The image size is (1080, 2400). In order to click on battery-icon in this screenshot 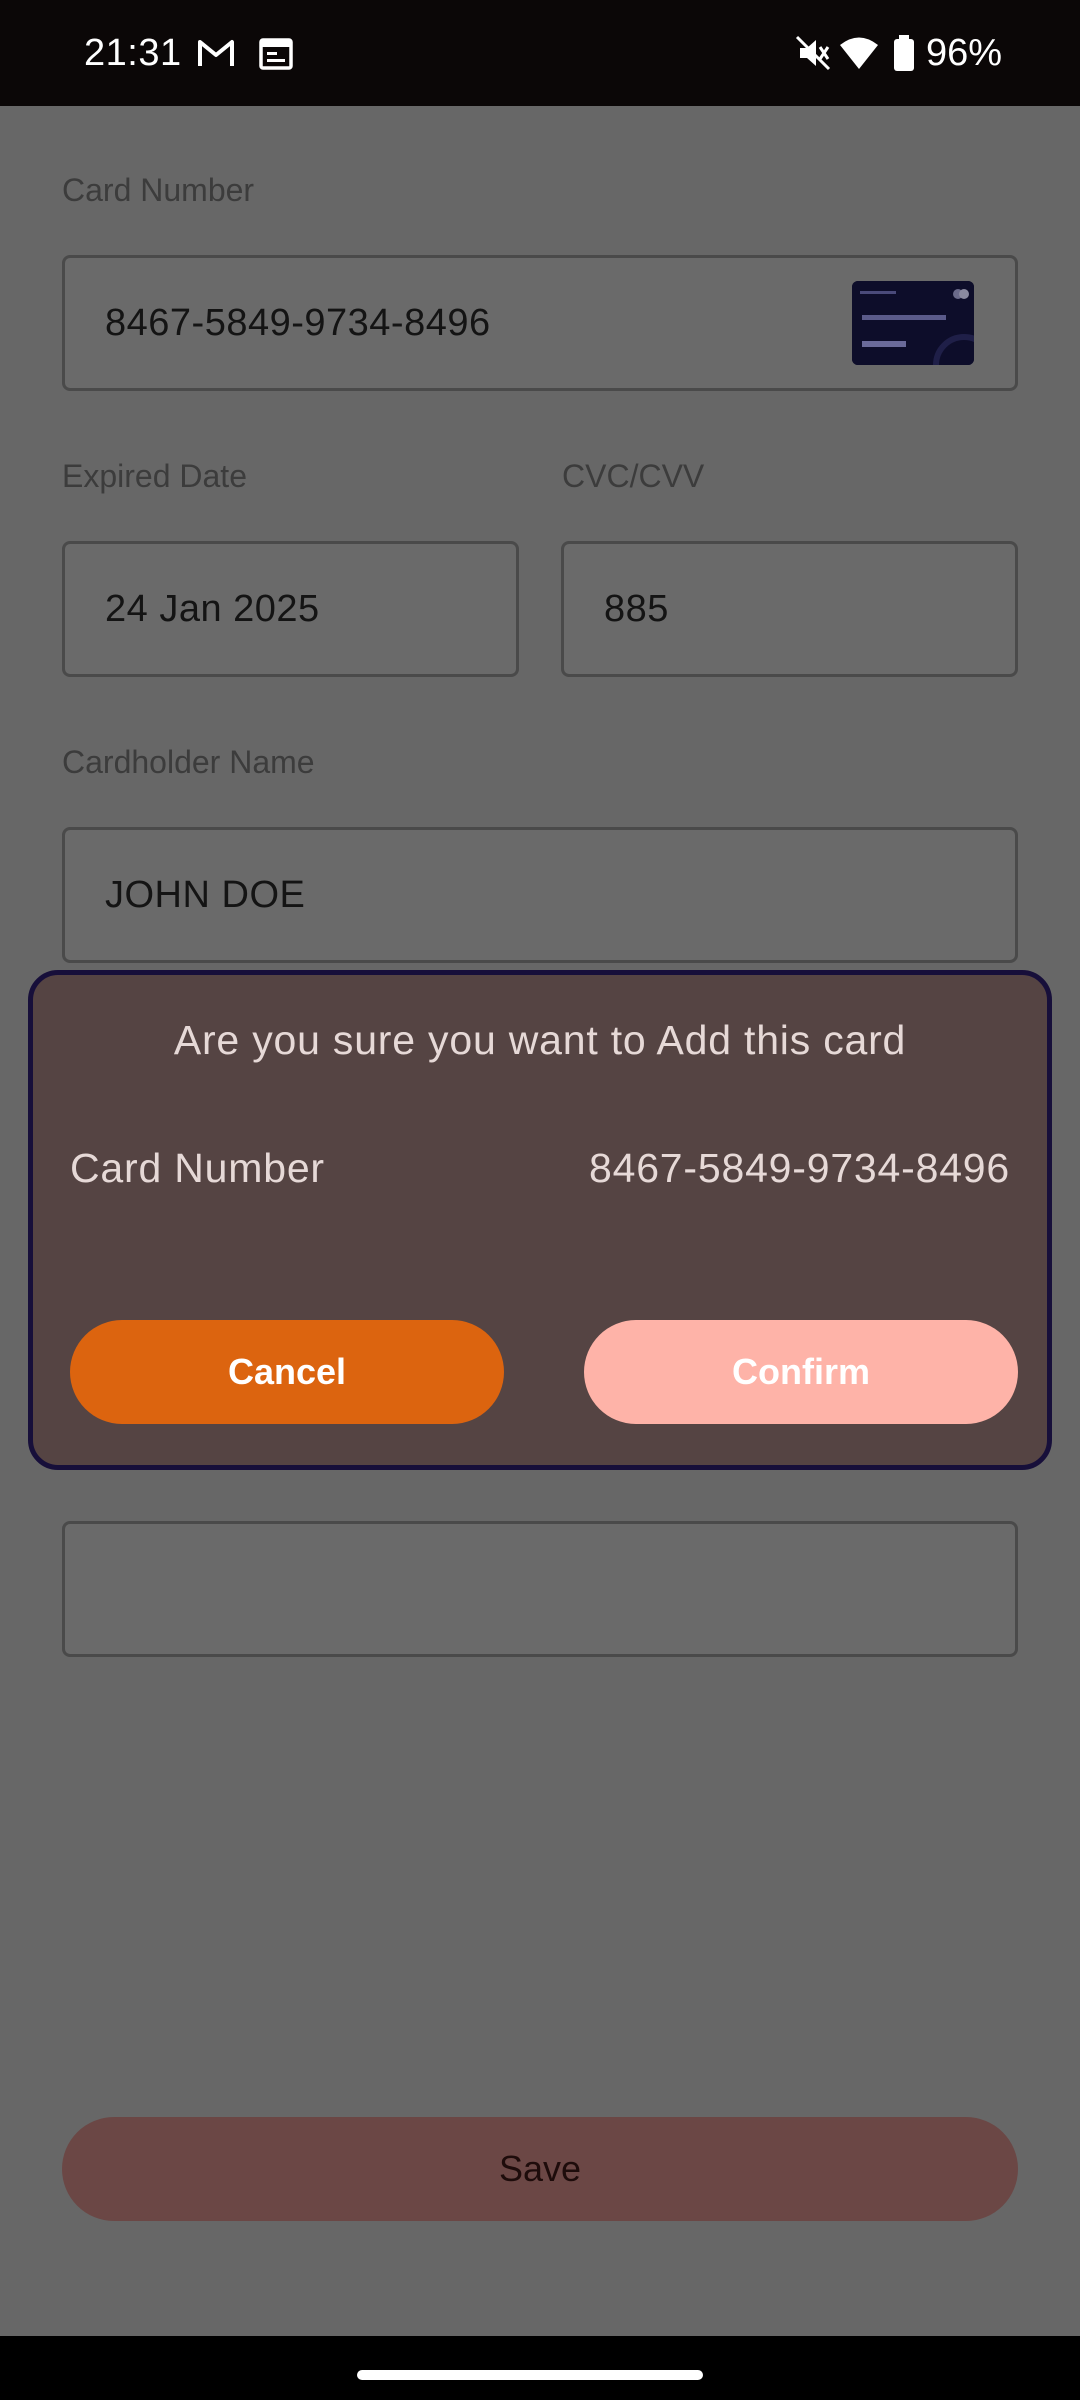, I will do `click(904, 53)`.